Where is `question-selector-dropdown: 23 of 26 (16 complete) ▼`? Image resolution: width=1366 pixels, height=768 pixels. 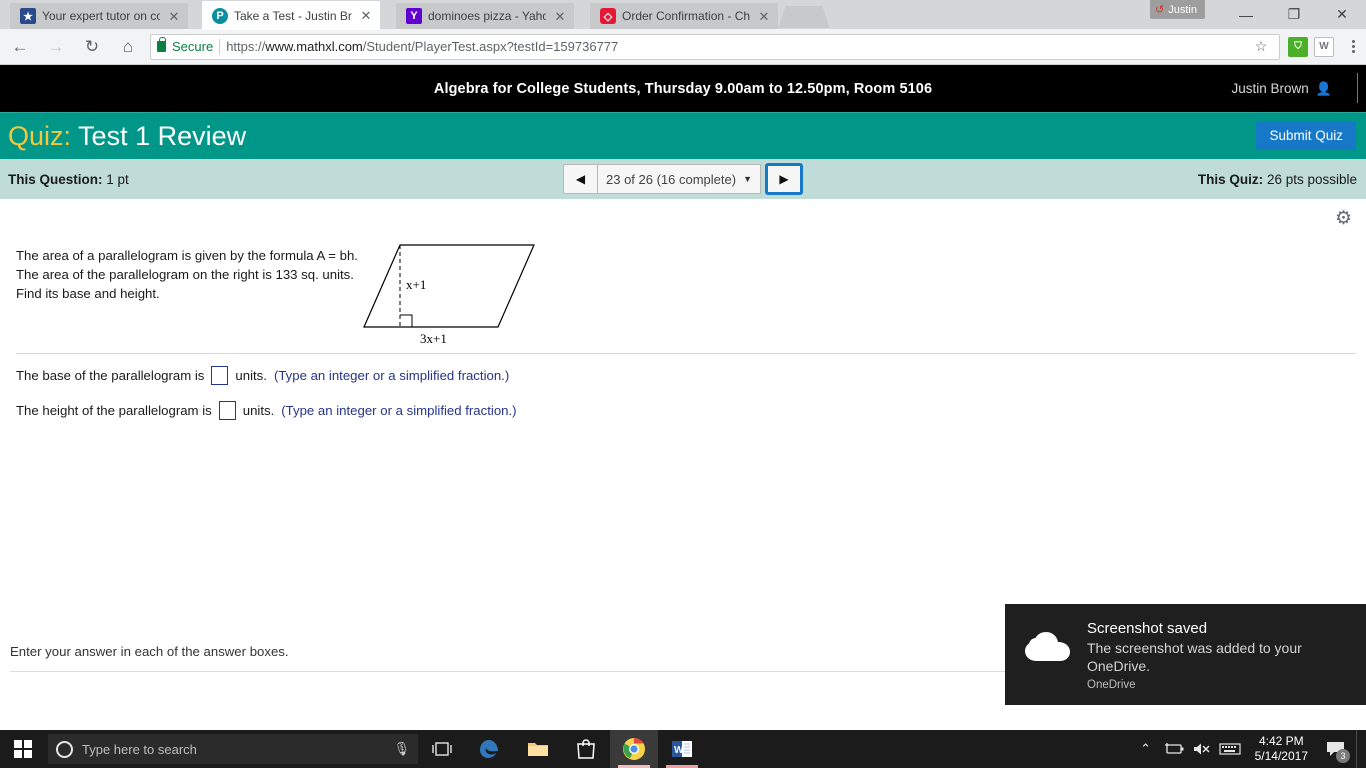
question-selector-dropdown: 23 of 26 (16 complete) ▼ is located at coordinates (679, 179).